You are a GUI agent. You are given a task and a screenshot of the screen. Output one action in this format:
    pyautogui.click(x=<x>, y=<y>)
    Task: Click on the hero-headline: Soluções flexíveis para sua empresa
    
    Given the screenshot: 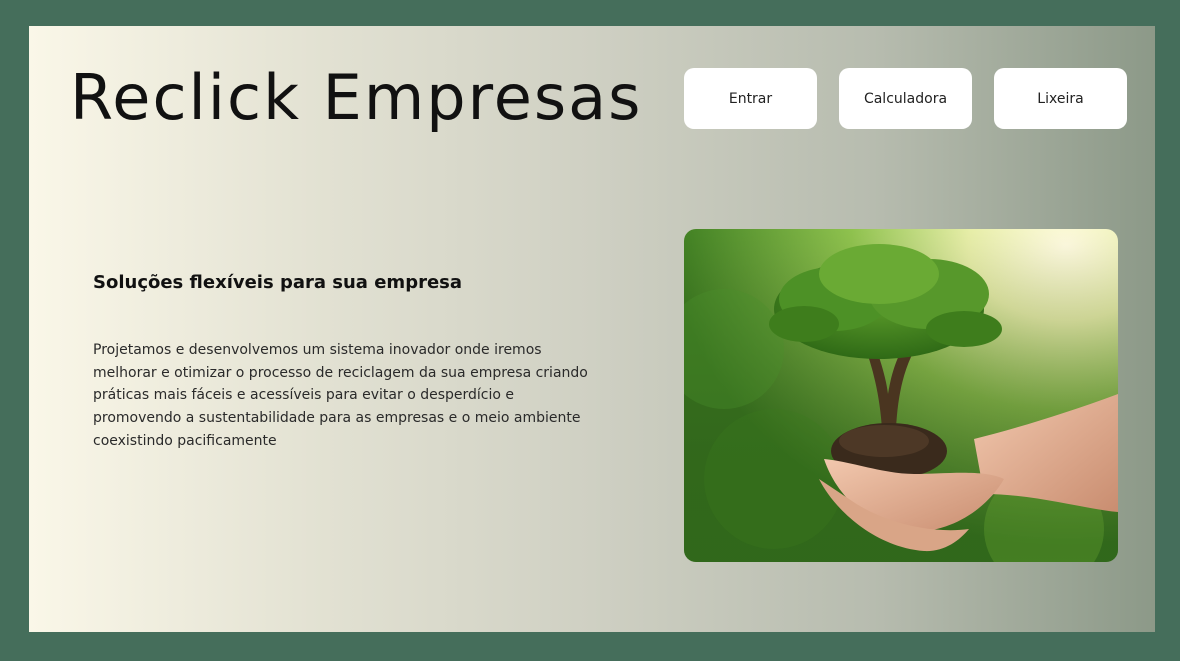 What is the action you would take?
    pyautogui.click(x=278, y=282)
    